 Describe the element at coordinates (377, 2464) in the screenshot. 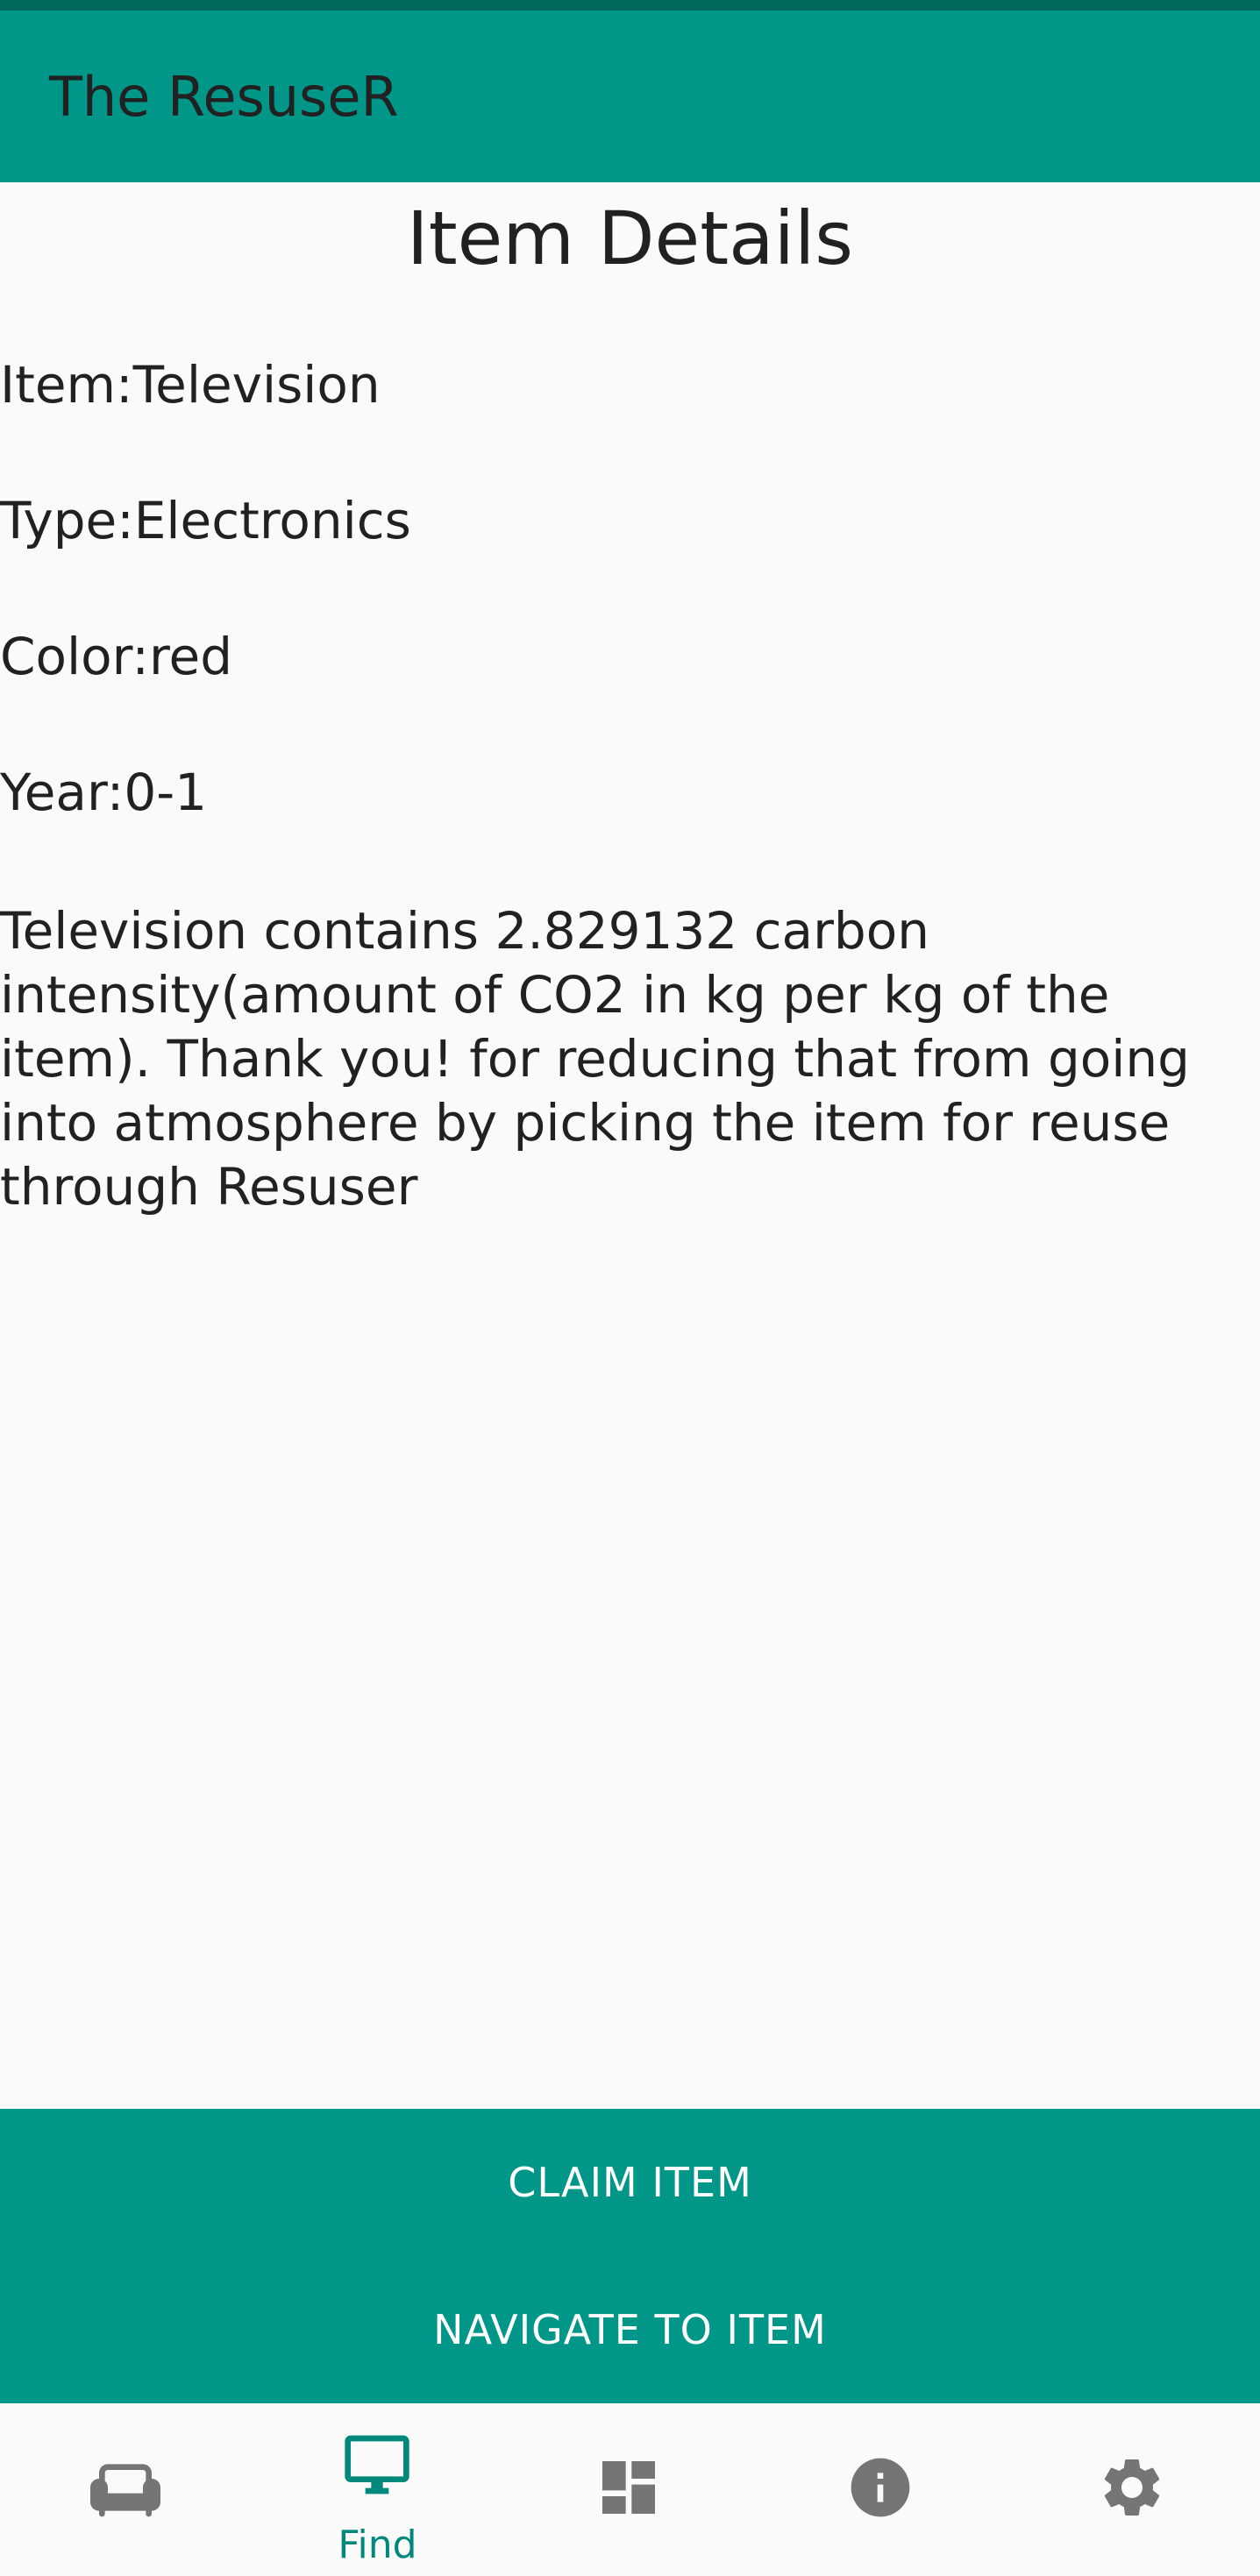

I see `monitor-icon` at that location.